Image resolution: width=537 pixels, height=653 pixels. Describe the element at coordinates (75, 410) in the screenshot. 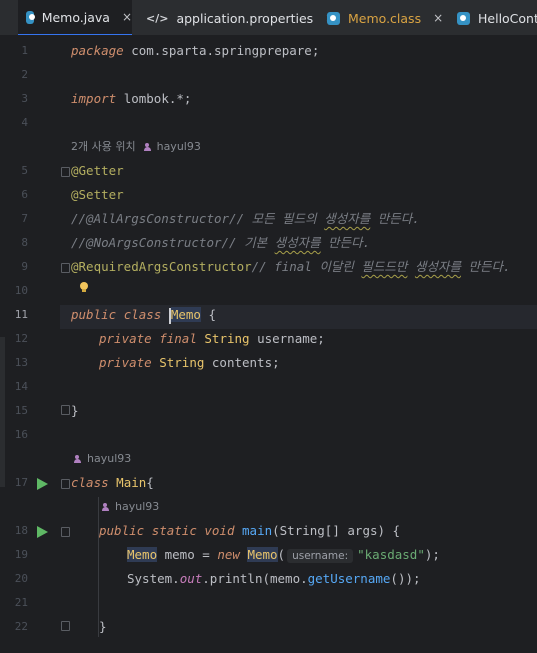

I see `code-line-15: }` at that location.